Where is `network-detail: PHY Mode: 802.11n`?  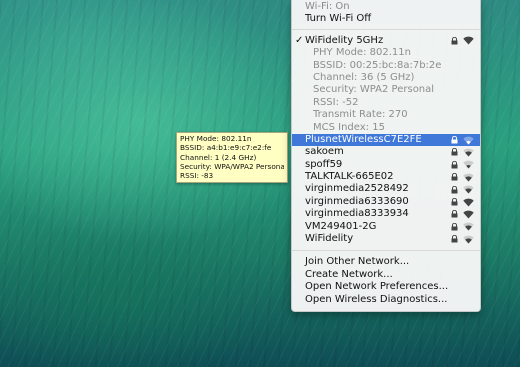
network-detail: PHY Mode: 802.11n is located at coordinates (362, 53).